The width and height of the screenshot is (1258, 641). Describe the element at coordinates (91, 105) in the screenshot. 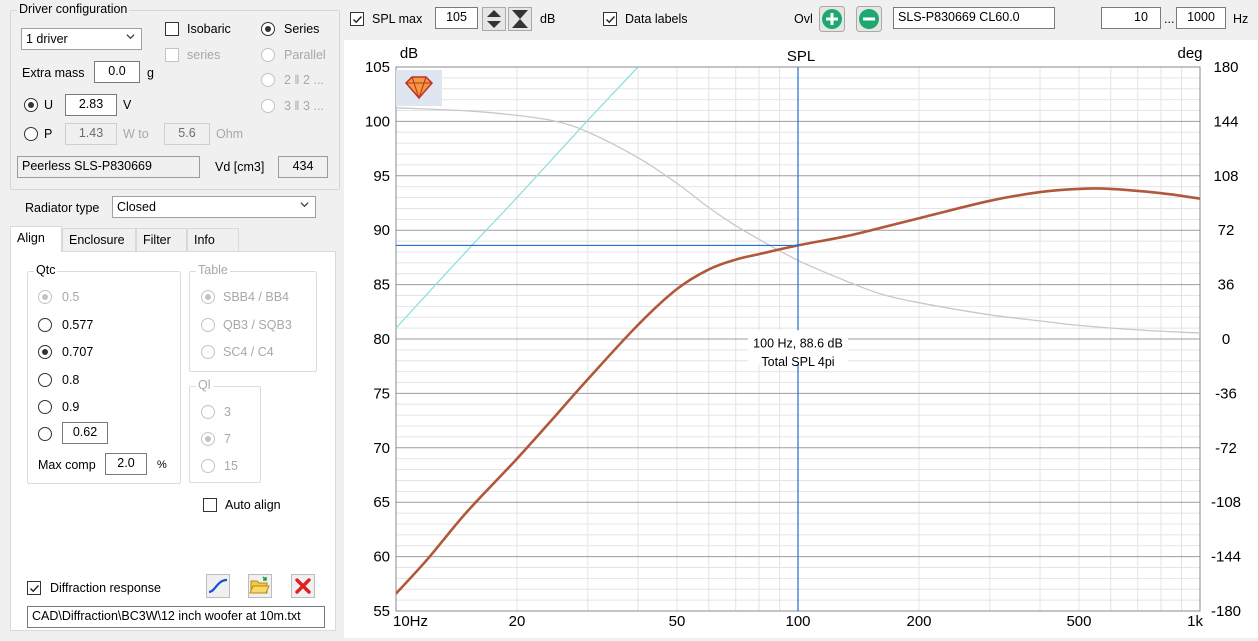

I see `voltage-input: 2.83` at that location.